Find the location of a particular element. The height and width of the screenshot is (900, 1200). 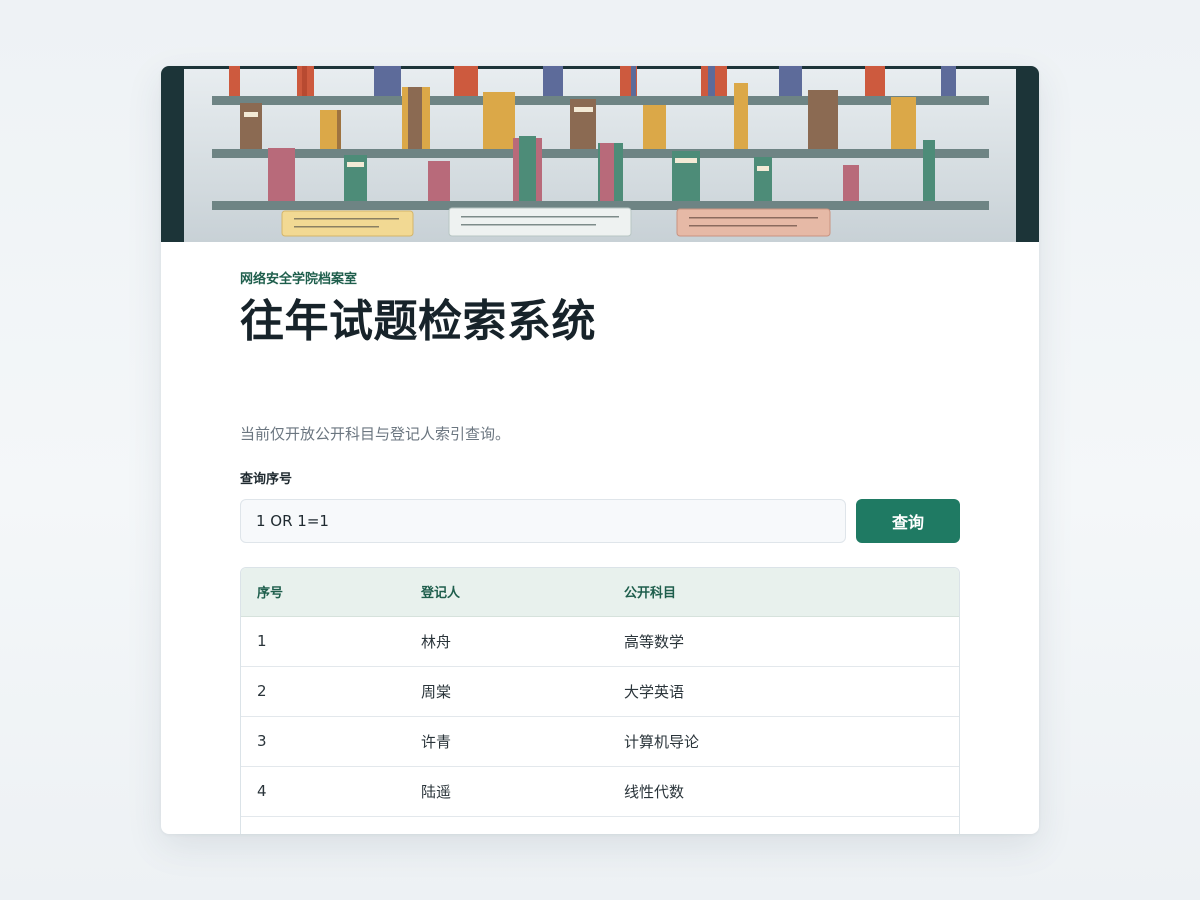

table-row: 2 周棠 大学英语 is located at coordinates (600, 690).